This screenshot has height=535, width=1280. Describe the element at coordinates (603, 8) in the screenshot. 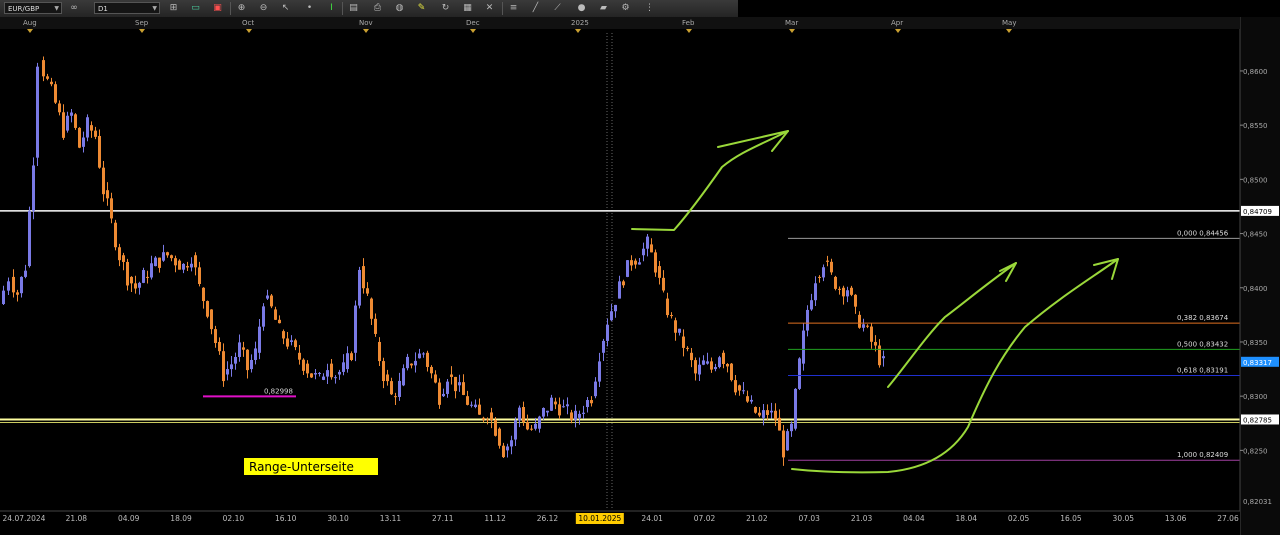

I see `eraser-icon: ▰` at that location.